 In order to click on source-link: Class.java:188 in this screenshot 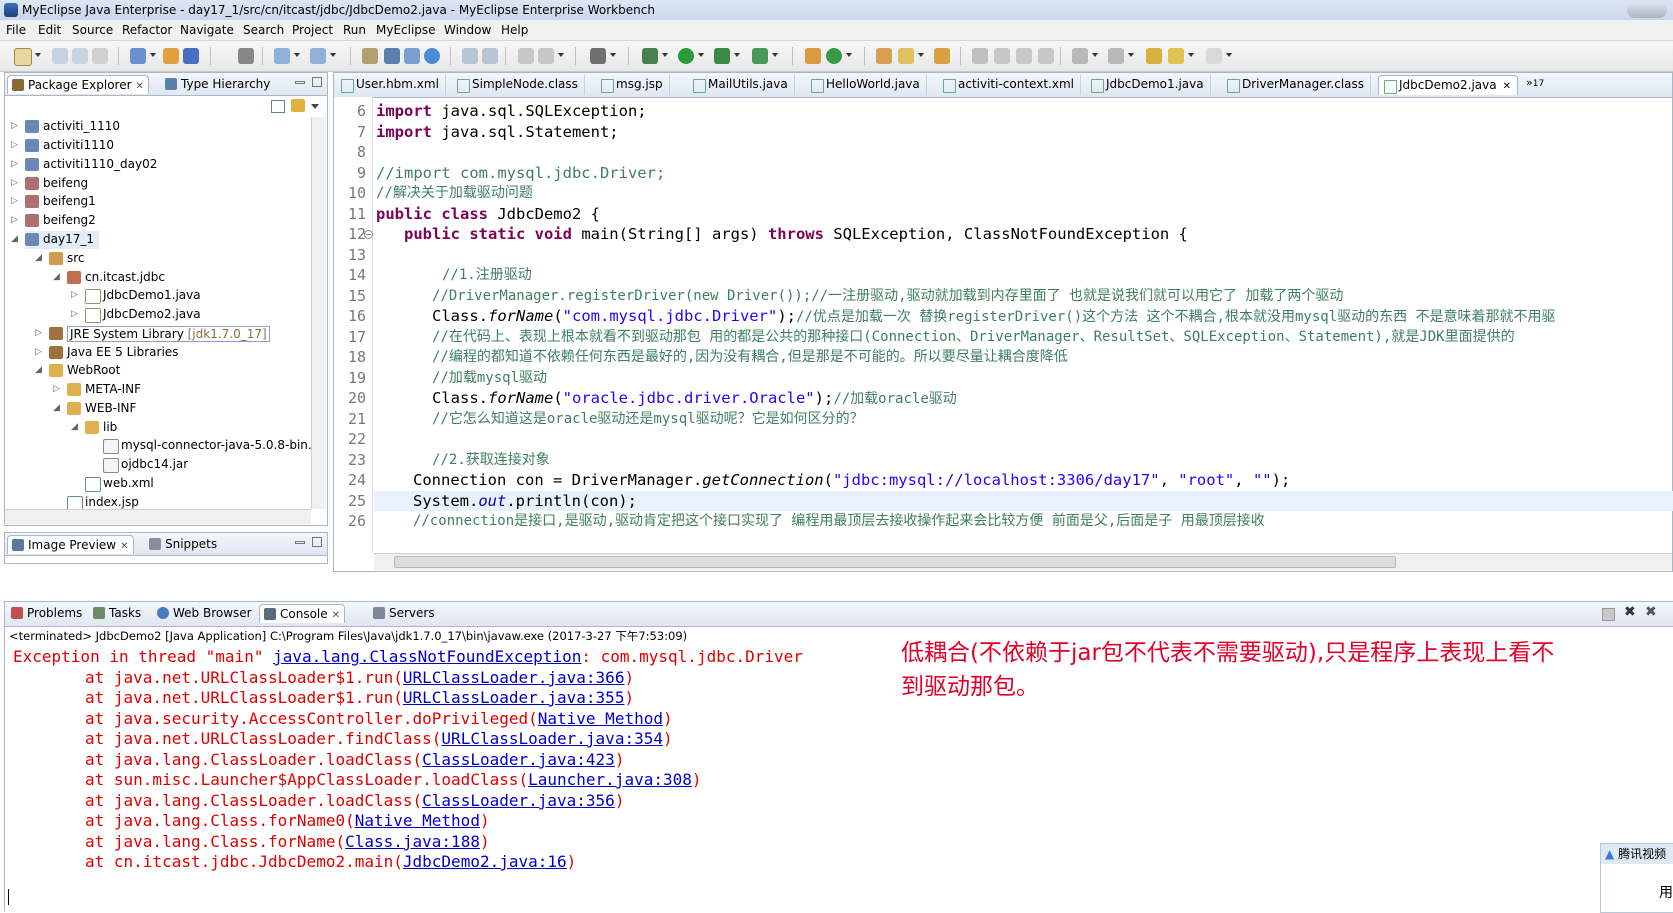, I will do `click(412, 841)`.